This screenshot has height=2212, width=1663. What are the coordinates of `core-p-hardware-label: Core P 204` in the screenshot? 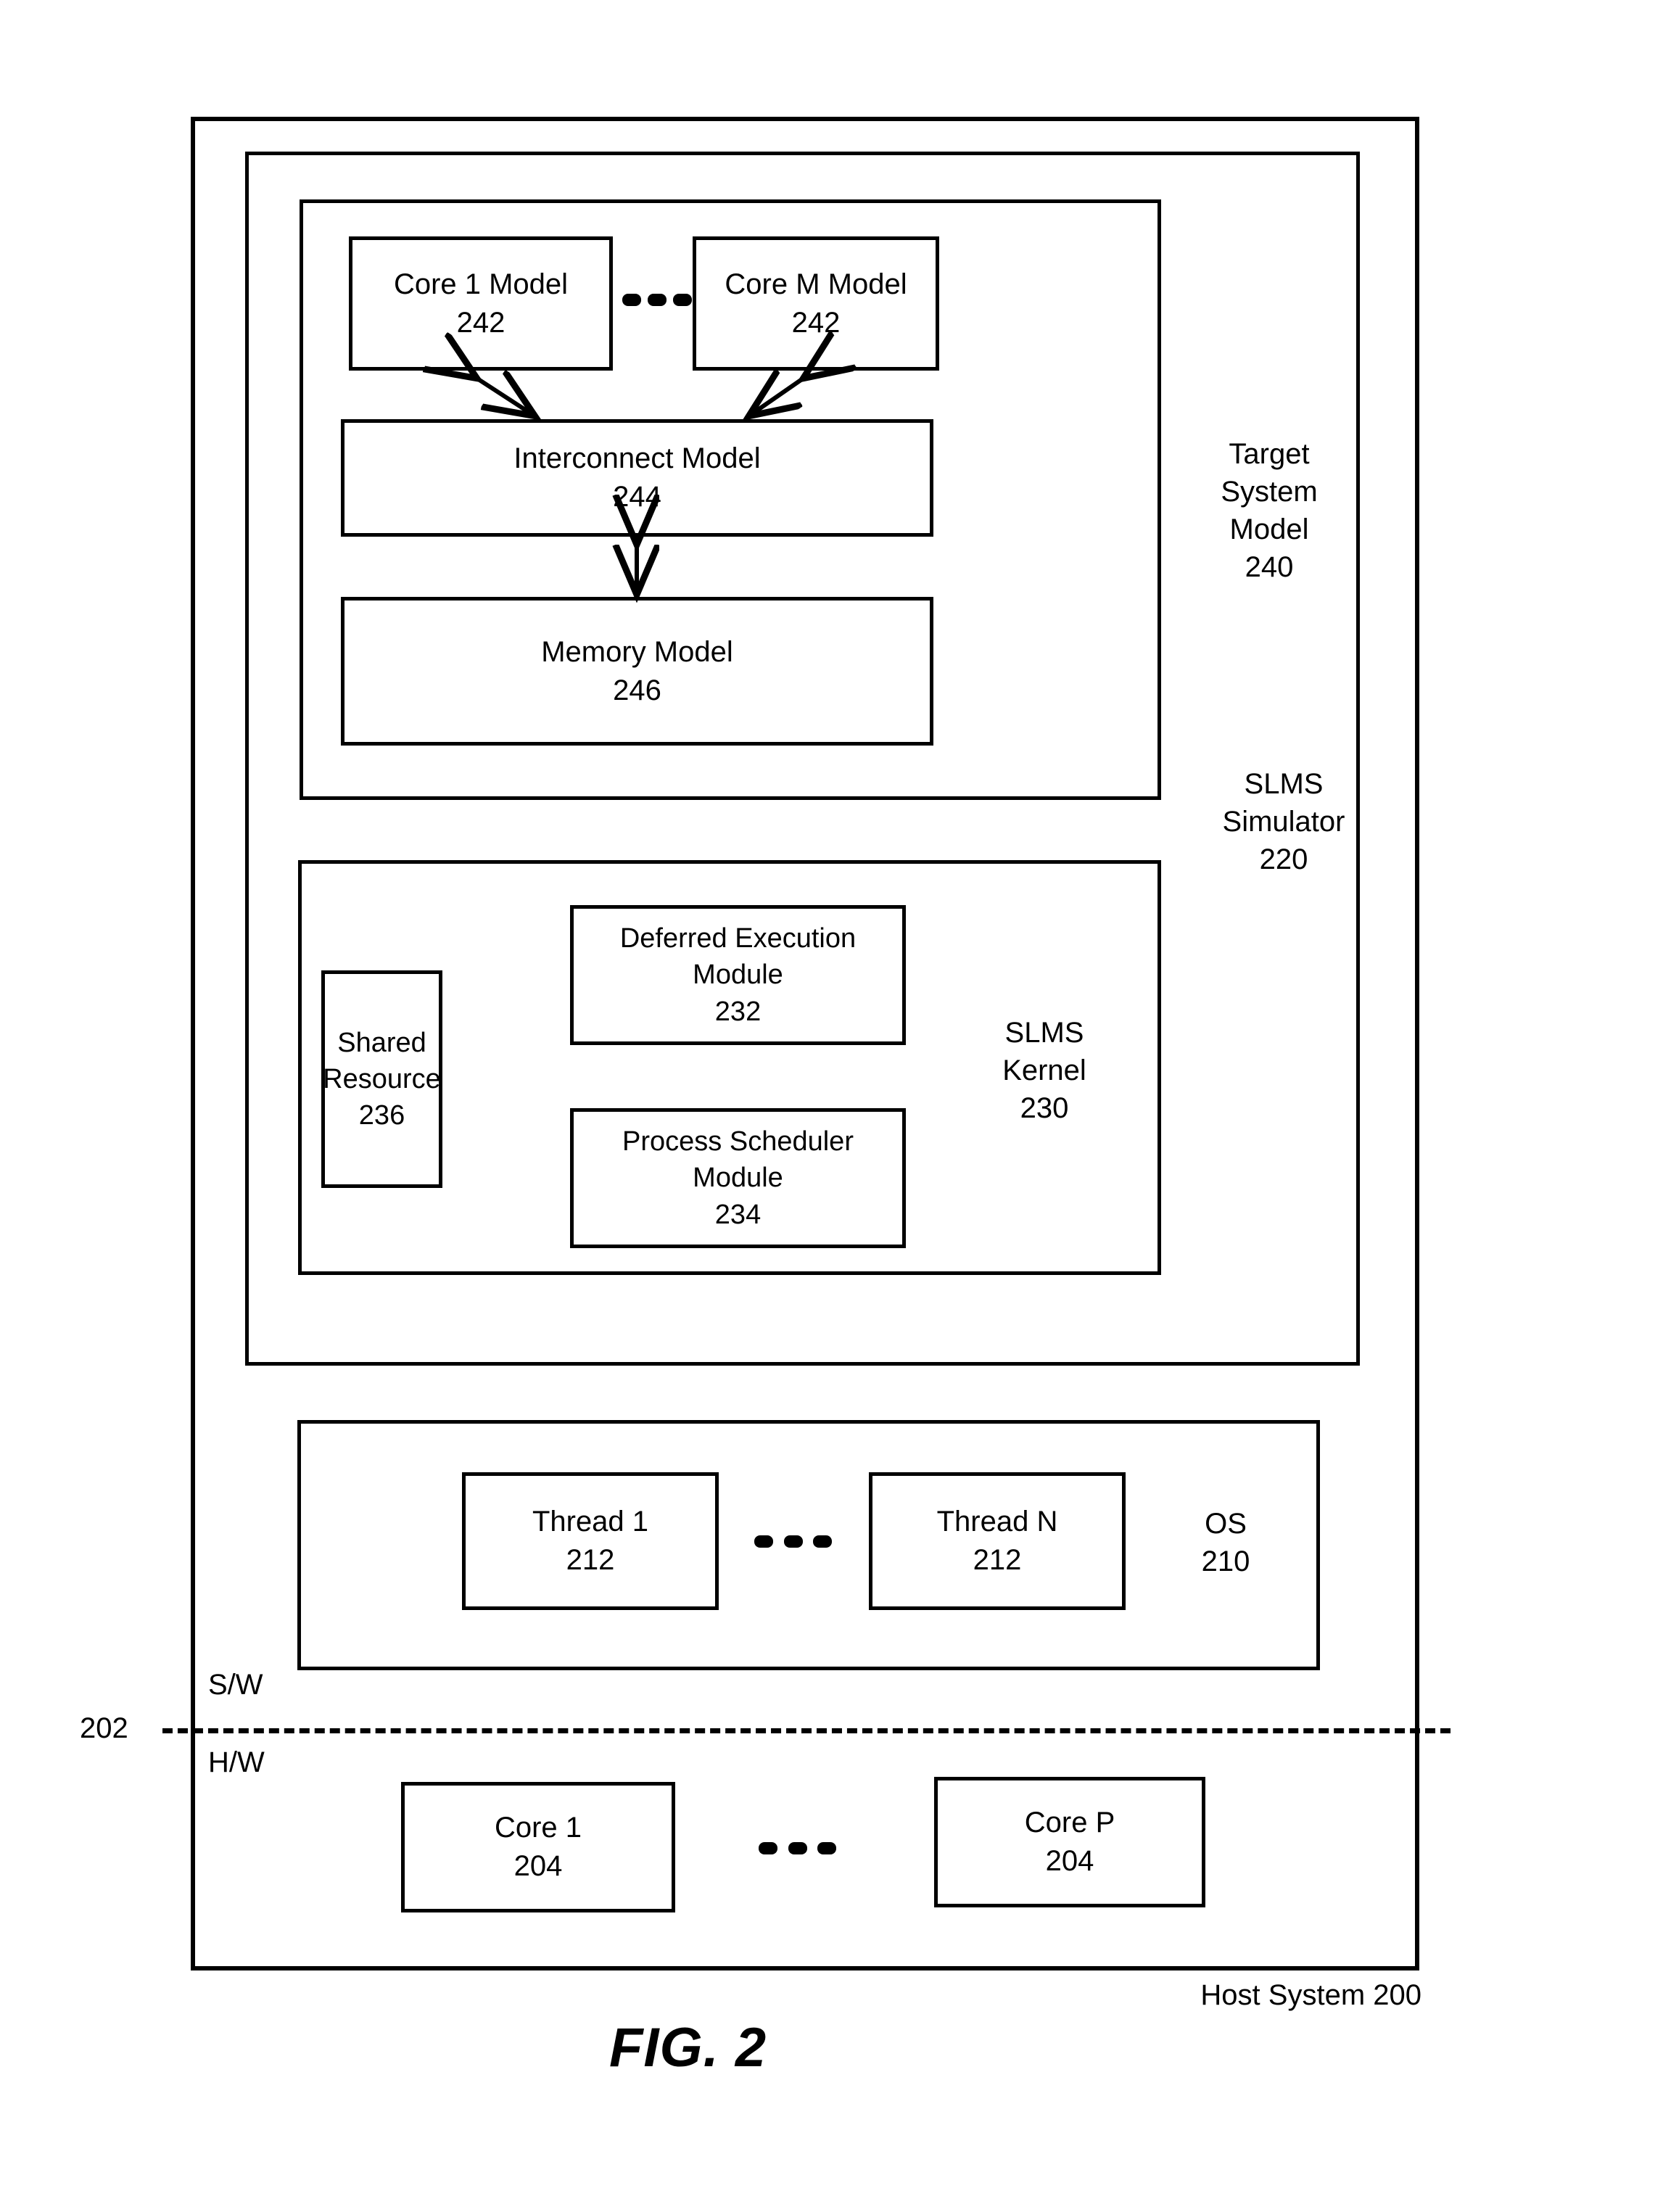 It's located at (1069, 1842).